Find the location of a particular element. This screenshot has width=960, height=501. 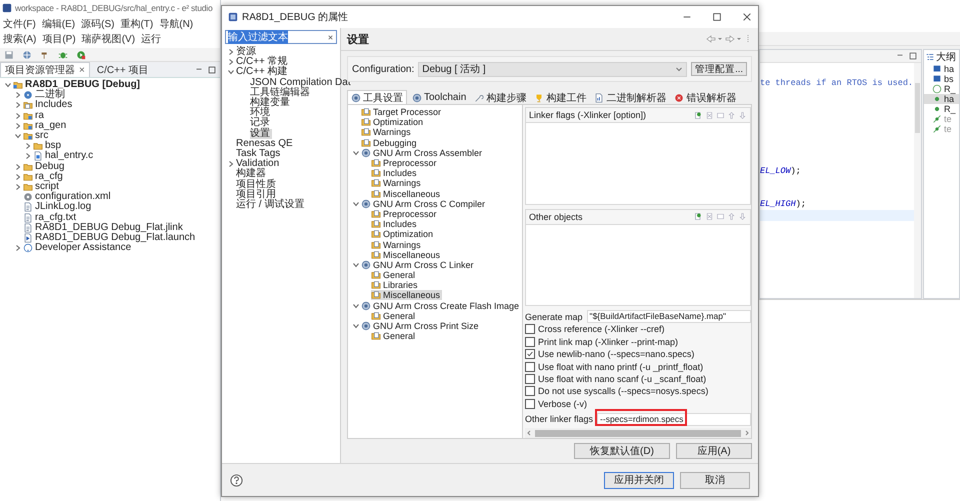

outline-item: bs is located at coordinates (941, 79).